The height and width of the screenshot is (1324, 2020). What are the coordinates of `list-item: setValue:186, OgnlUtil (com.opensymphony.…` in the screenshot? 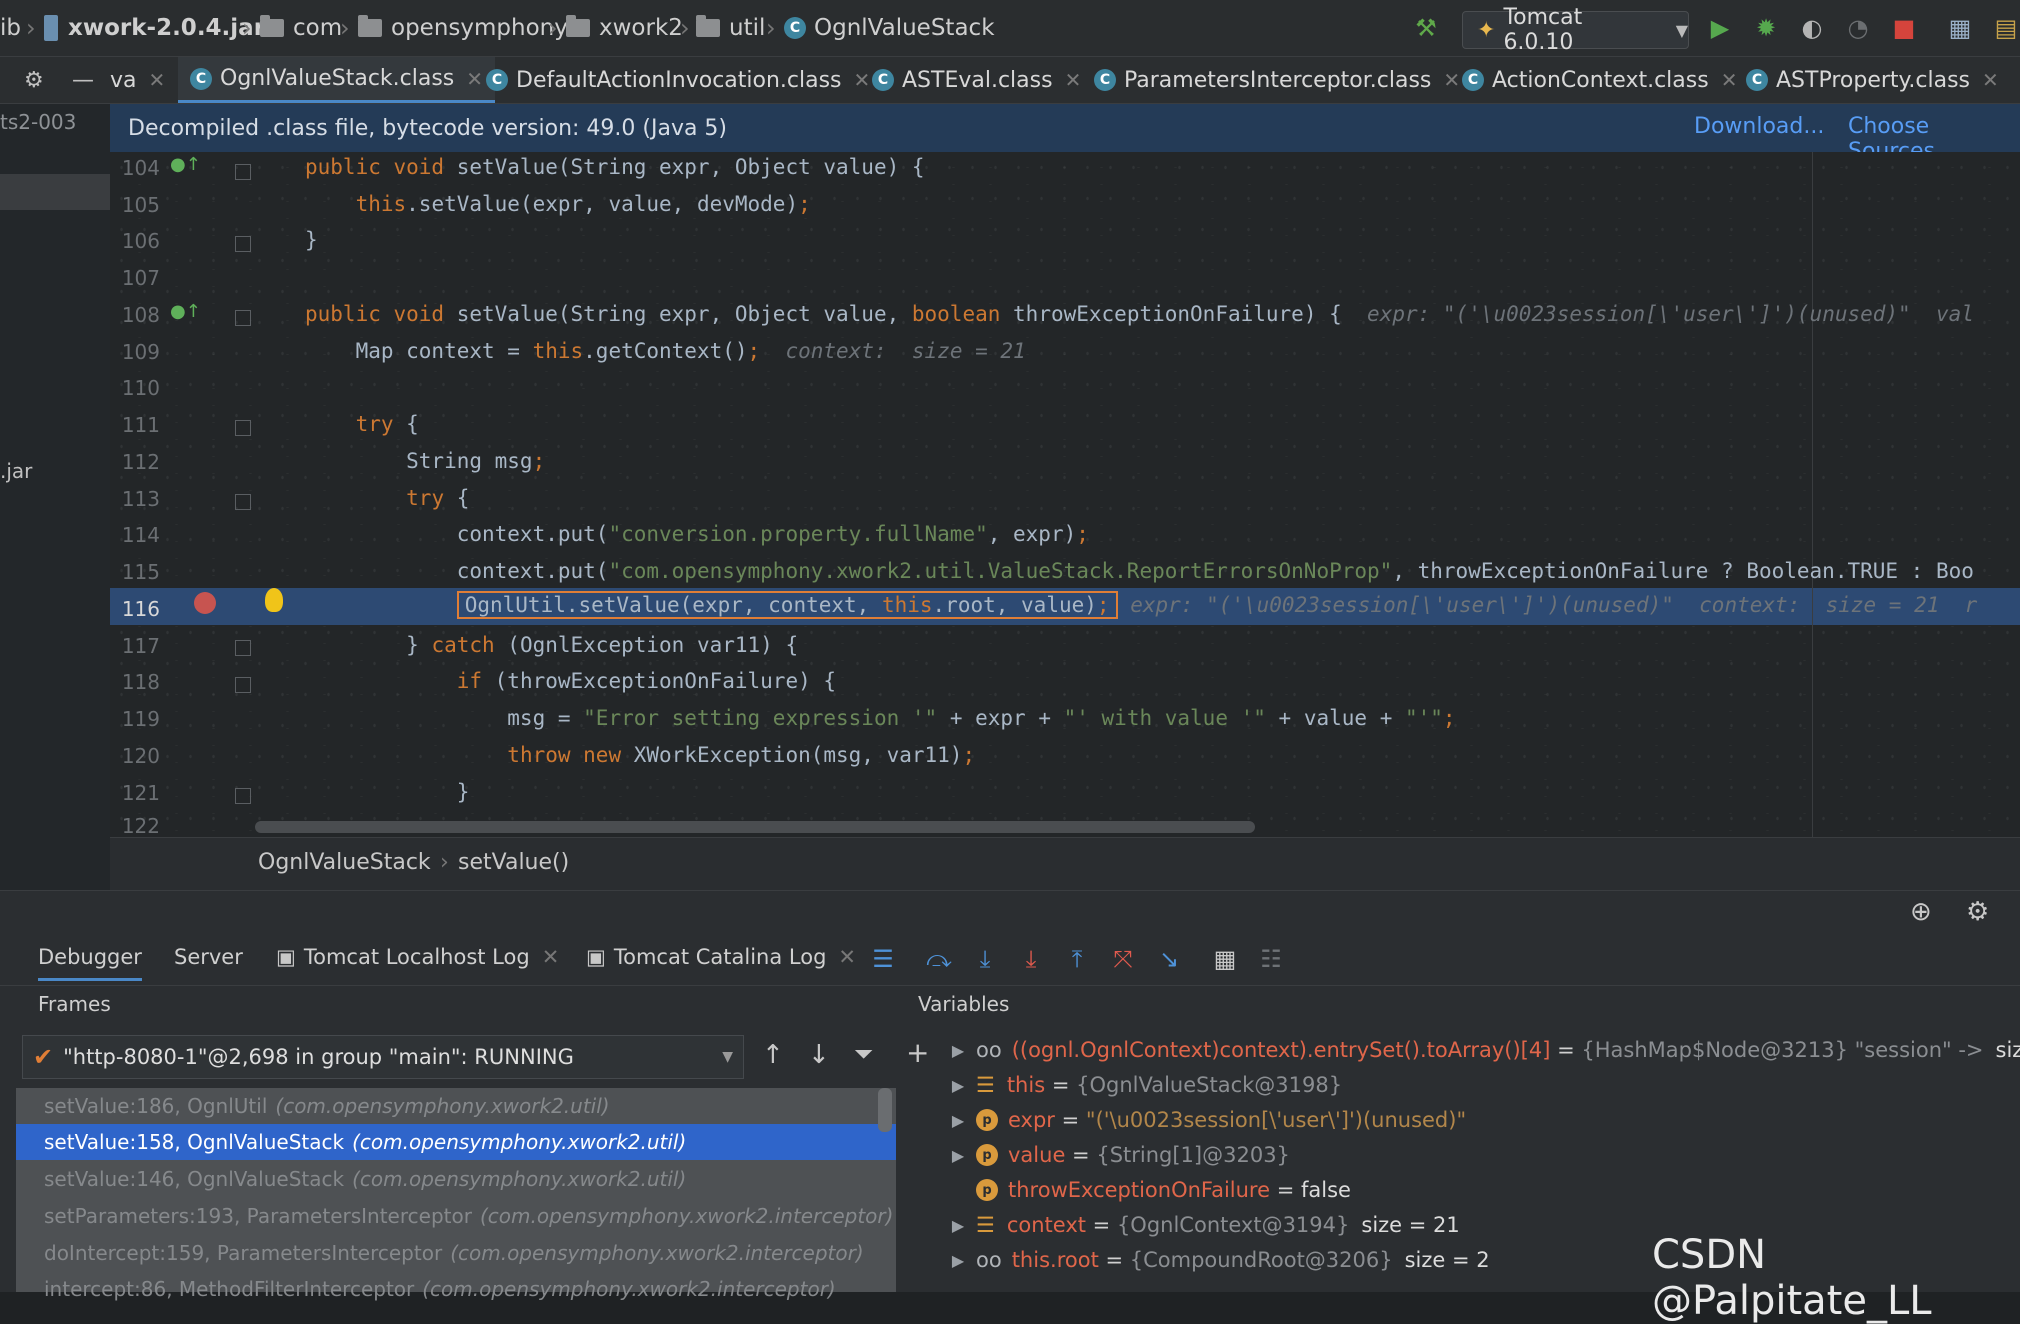 It's located at (456, 1106).